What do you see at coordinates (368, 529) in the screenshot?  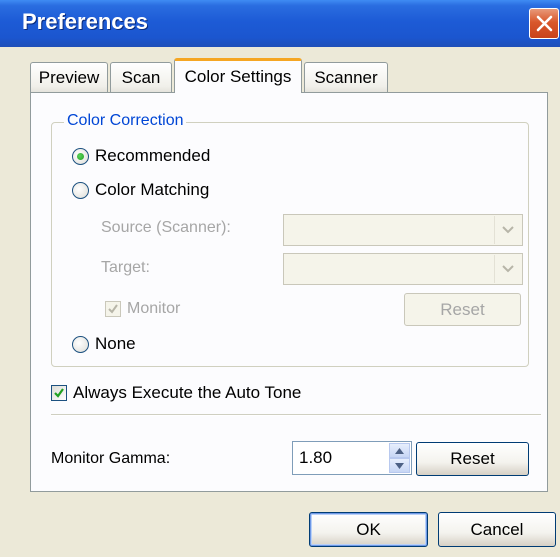 I see `ok-button: OK` at bounding box center [368, 529].